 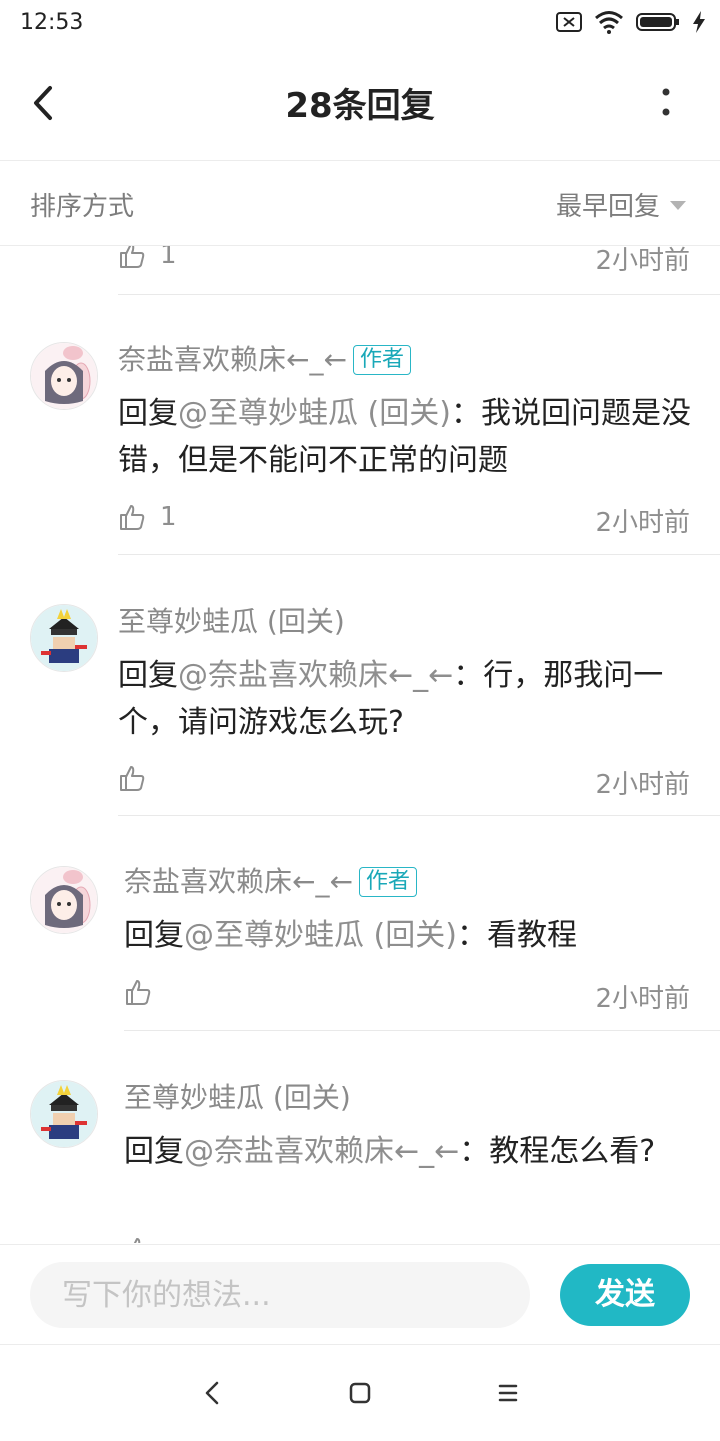 I want to click on send-button: 发送, so click(x=625, y=1295).